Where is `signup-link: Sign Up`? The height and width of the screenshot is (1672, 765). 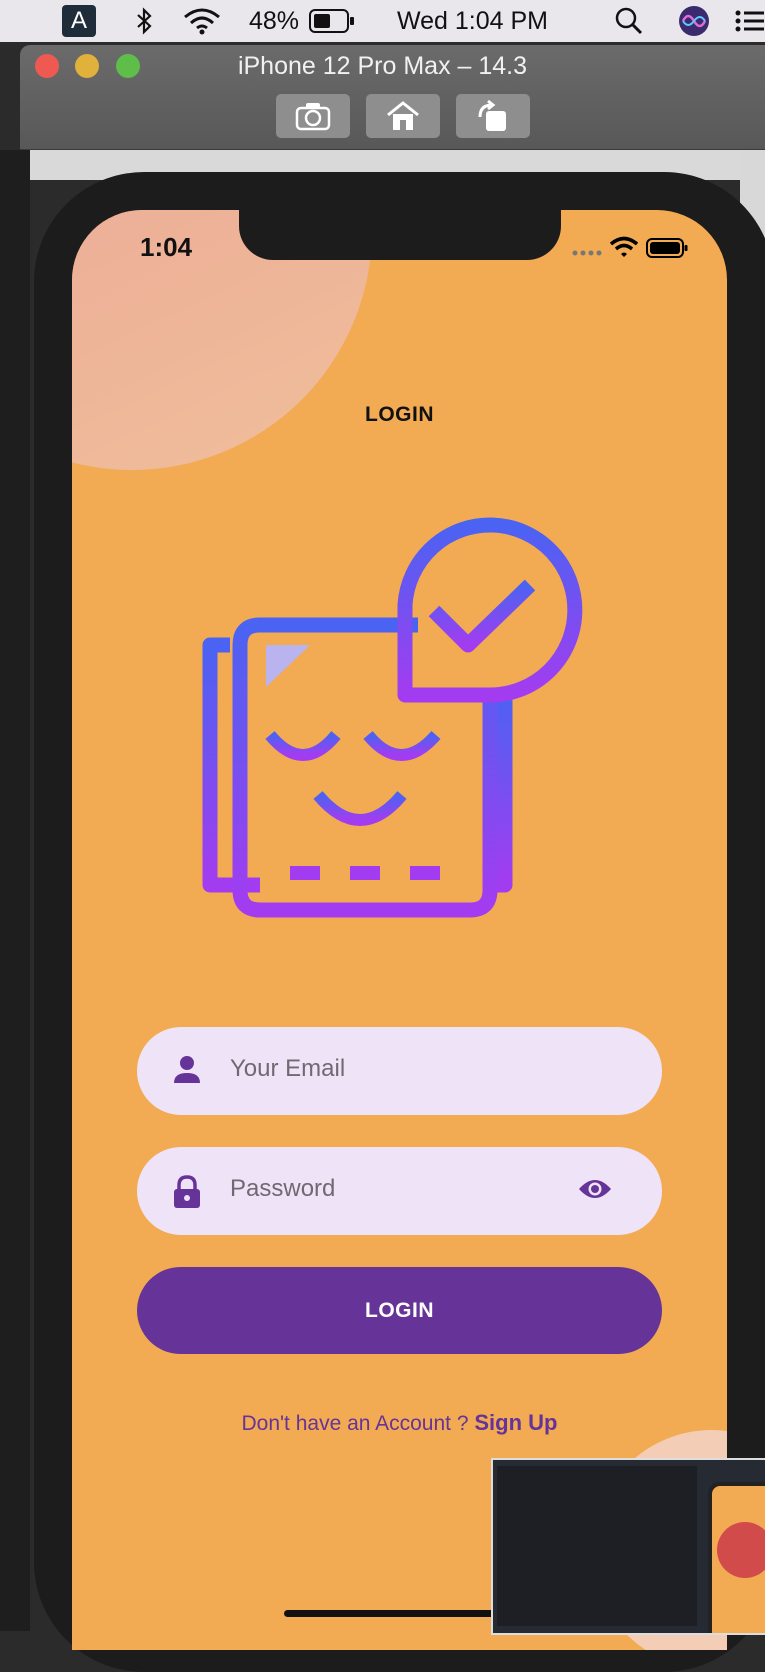 signup-link: Sign Up is located at coordinates (515, 1422).